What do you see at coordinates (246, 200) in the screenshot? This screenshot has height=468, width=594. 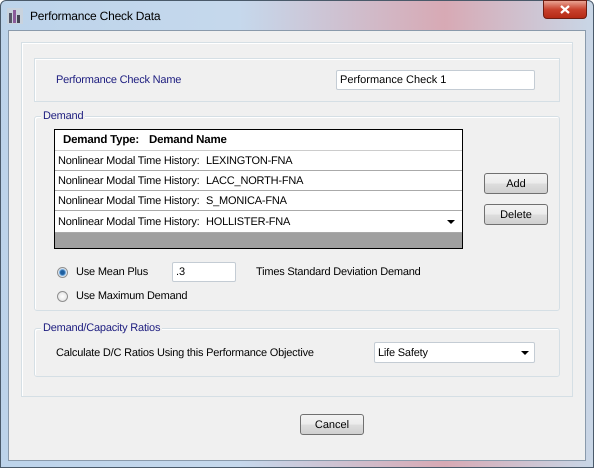 I see `table-cell: S_MONICA-FNA` at bounding box center [246, 200].